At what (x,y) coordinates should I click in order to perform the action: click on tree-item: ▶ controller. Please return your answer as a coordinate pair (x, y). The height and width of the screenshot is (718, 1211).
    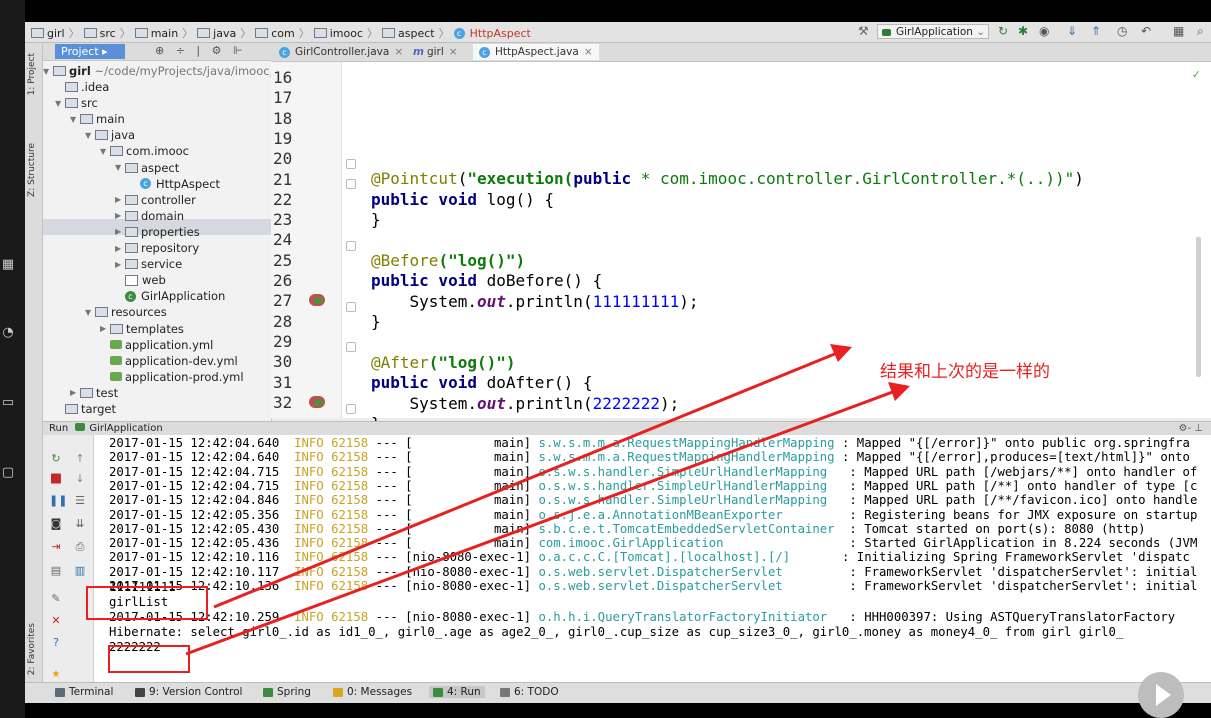
    Looking at the image, I should click on (155, 200).